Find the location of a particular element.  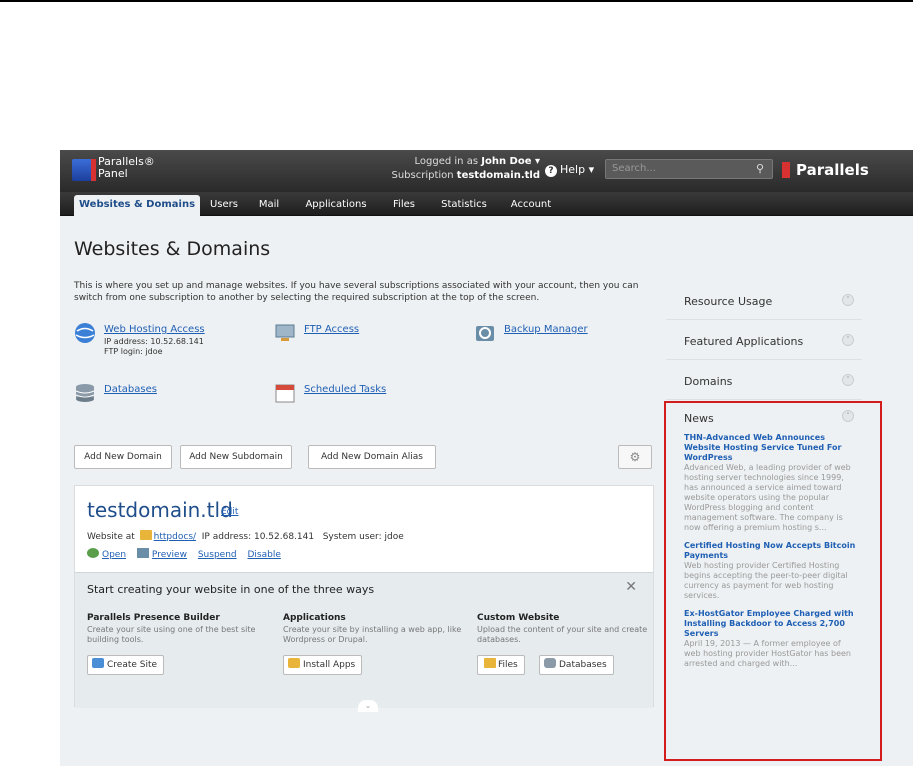

create-site-button: Create Site is located at coordinates (126, 665).